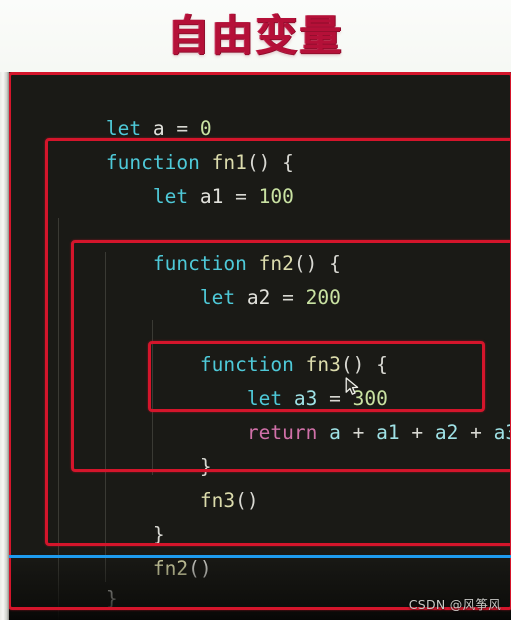  Describe the element at coordinates (159, 447) in the screenshot. I see `code-line-11: }` at that location.